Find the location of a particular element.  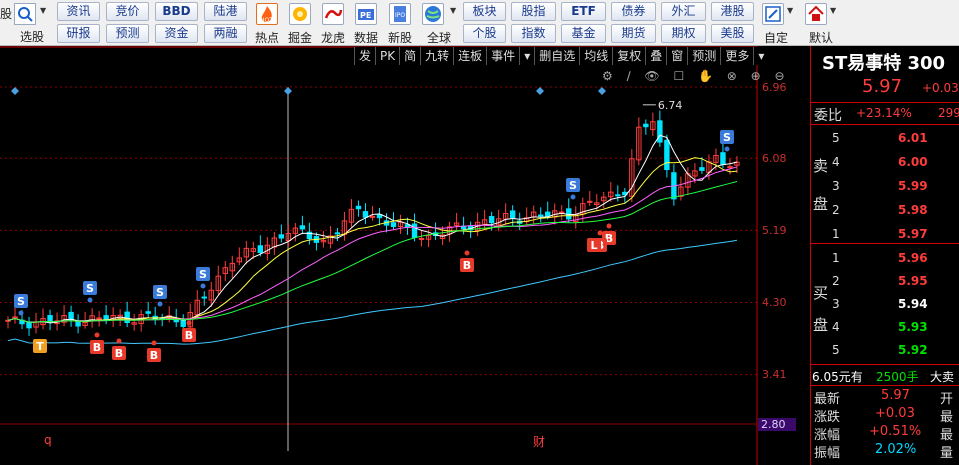

chart-tab: 连板 is located at coordinates (469, 56).